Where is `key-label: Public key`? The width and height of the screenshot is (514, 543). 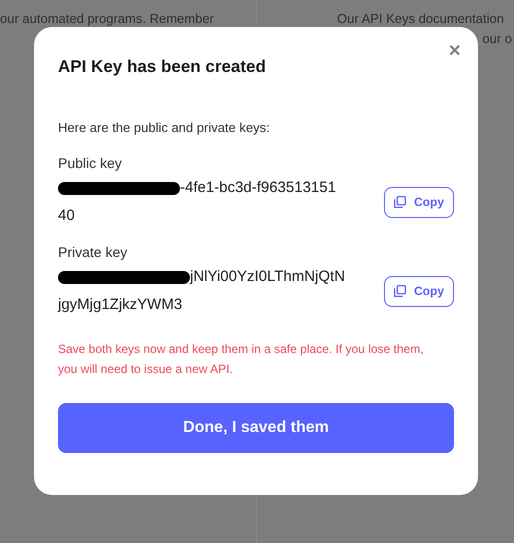 key-label: Public key is located at coordinates (90, 163).